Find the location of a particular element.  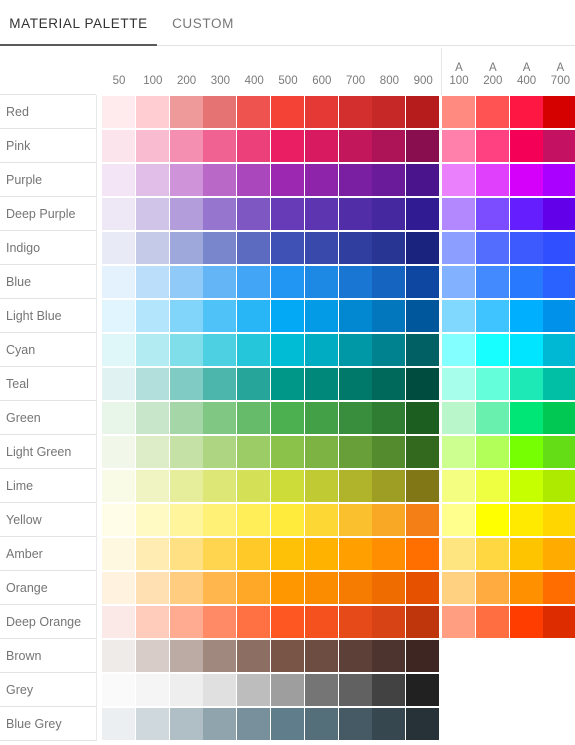

swatch-pink-a100 is located at coordinates (458, 146).